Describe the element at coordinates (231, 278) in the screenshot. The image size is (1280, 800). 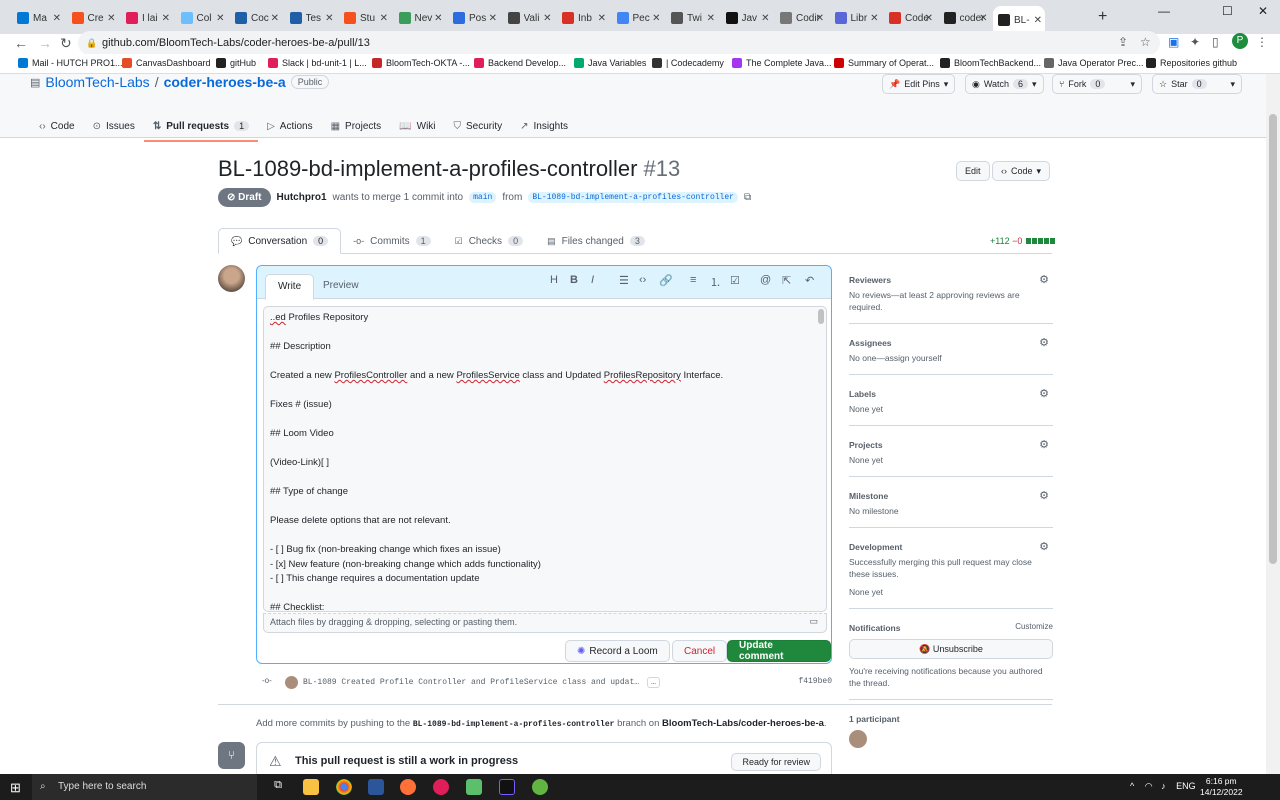
I see `author-avatar` at that location.